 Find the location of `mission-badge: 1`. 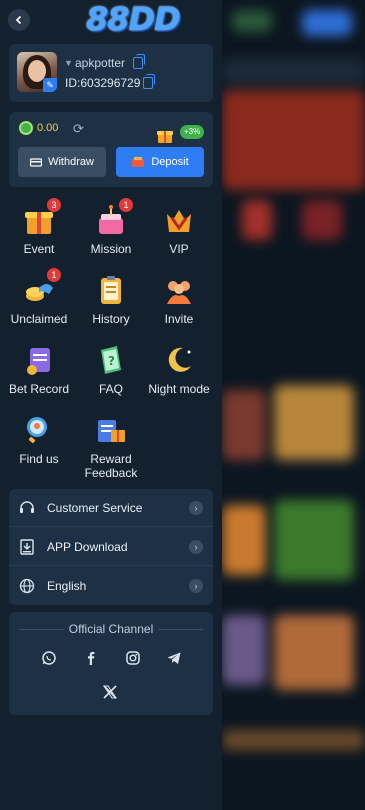

mission-badge: 1 is located at coordinates (126, 205).